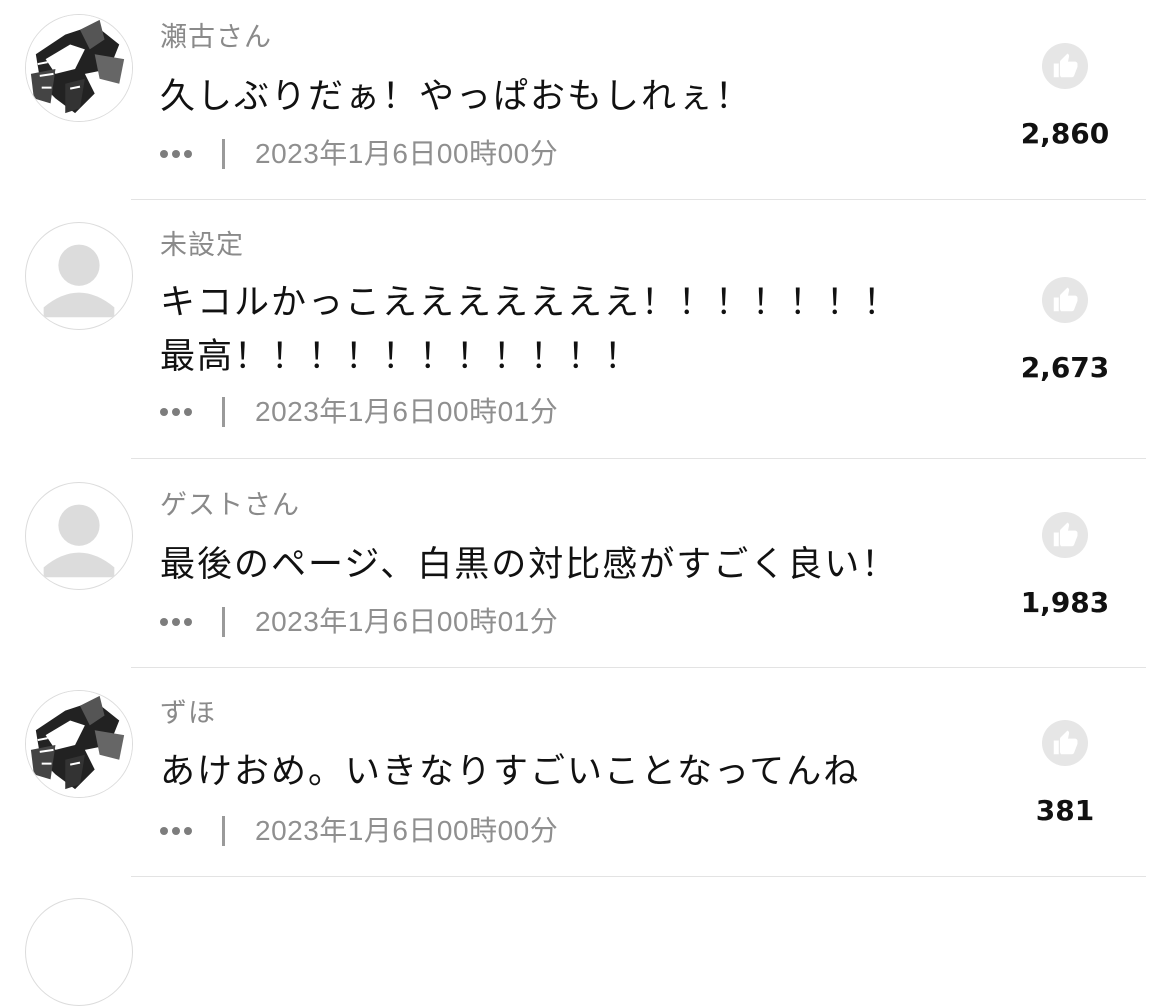 The width and height of the screenshot is (1170, 1006). What do you see at coordinates (1065, 133) in the screenshot?
I see `like-count: 2,860` at bounding box center [1065, 133].